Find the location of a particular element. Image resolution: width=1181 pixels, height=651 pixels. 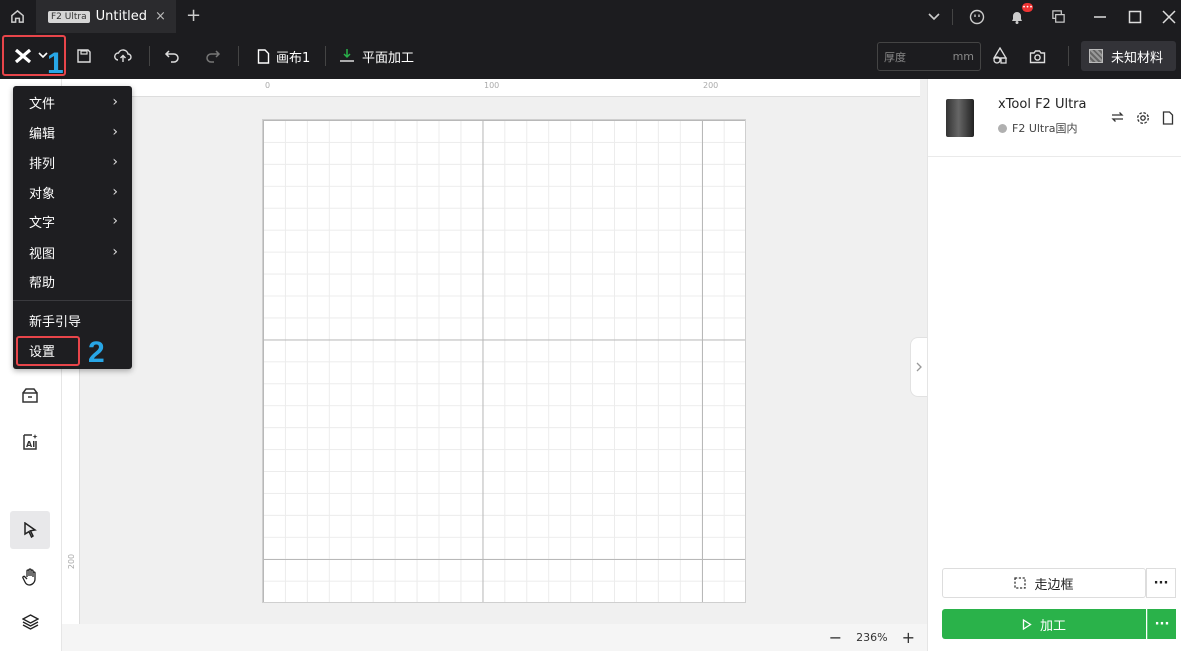

frame-button: 走边框 is located at coordinates (1044, 583).